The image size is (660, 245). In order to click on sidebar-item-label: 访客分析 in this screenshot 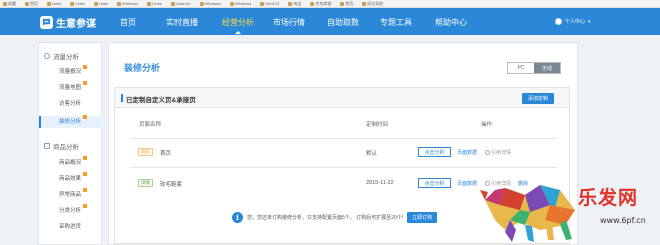, I will do `click(70, 104)`.